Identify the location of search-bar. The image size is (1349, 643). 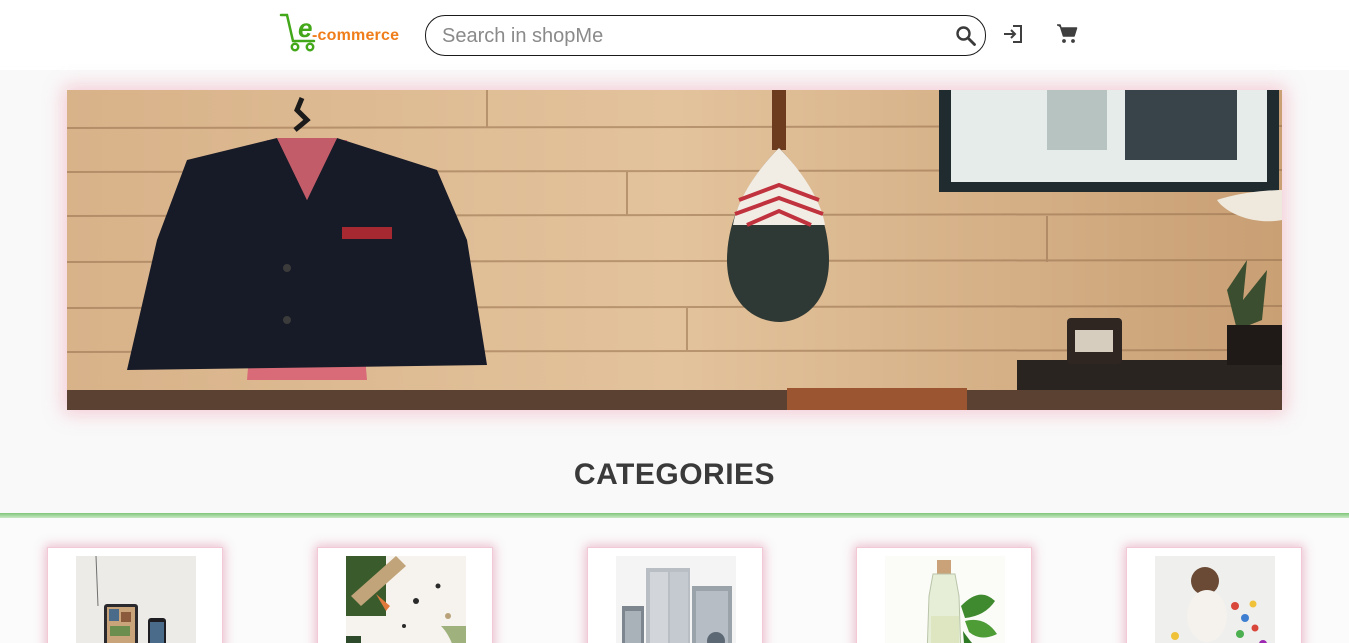
(705, 35).